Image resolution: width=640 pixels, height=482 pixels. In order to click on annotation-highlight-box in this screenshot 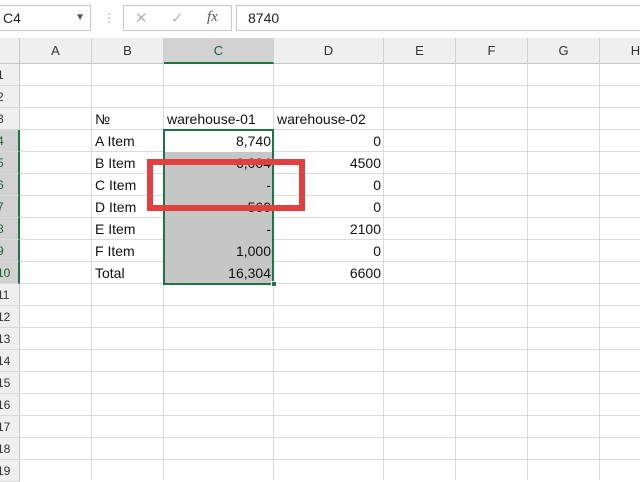, I will do `click(226, 185)`.